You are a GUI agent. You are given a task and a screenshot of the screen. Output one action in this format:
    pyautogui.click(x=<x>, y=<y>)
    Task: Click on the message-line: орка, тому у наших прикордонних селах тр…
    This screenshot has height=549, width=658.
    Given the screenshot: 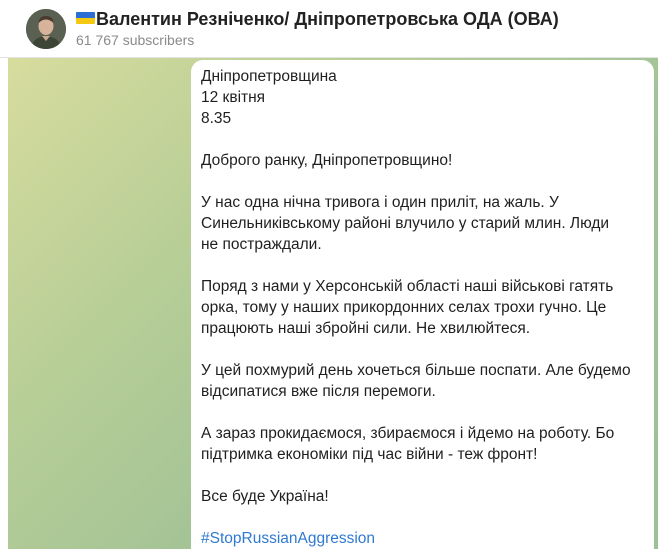 What is the action you would take?
    pyautogui.click(x=404, y=307)
    